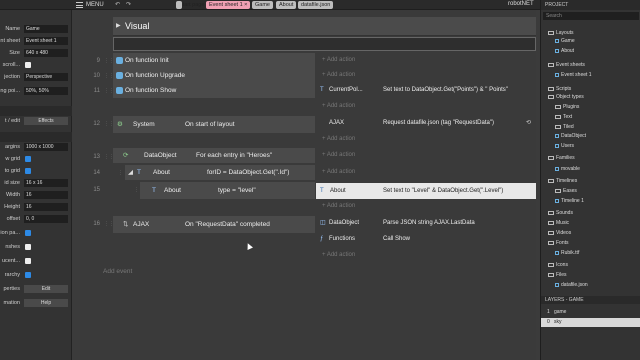 The height and width of the screenshot is (360, 640). What do you see at coordinates (568, 41) in the screenshot?
I see `project-item-label: Game` at bounding box center [568, 41].